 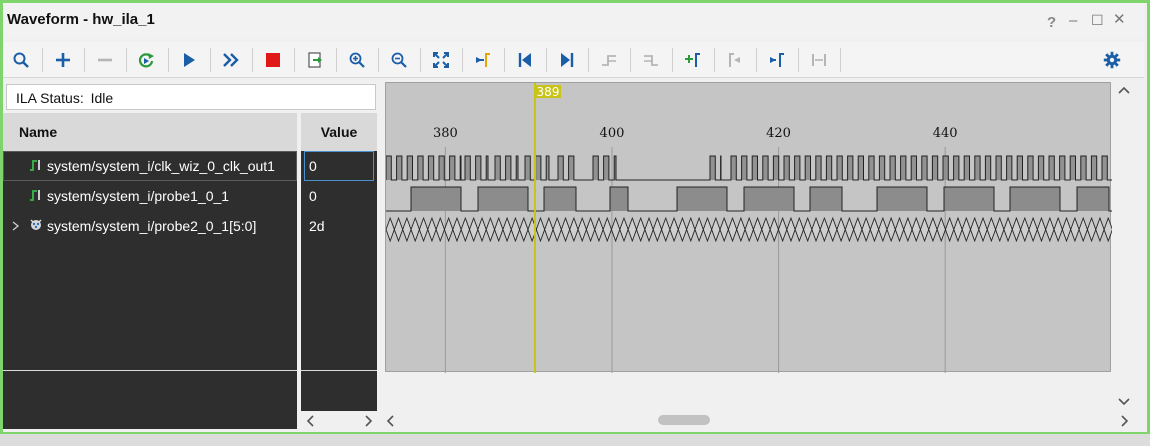 What do you see at coordinates (339, 420) in the screenshot?
I see `value-horizontal-scrollbar` at bounding box center [339, 420].